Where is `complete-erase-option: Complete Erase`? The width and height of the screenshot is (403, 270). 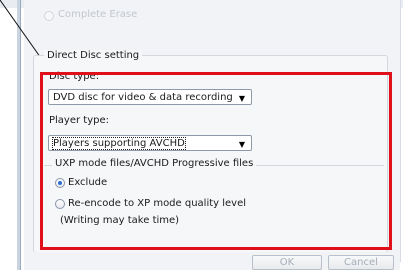 complete-erase-option: Complete Erase is located at coordinates (91, 15).